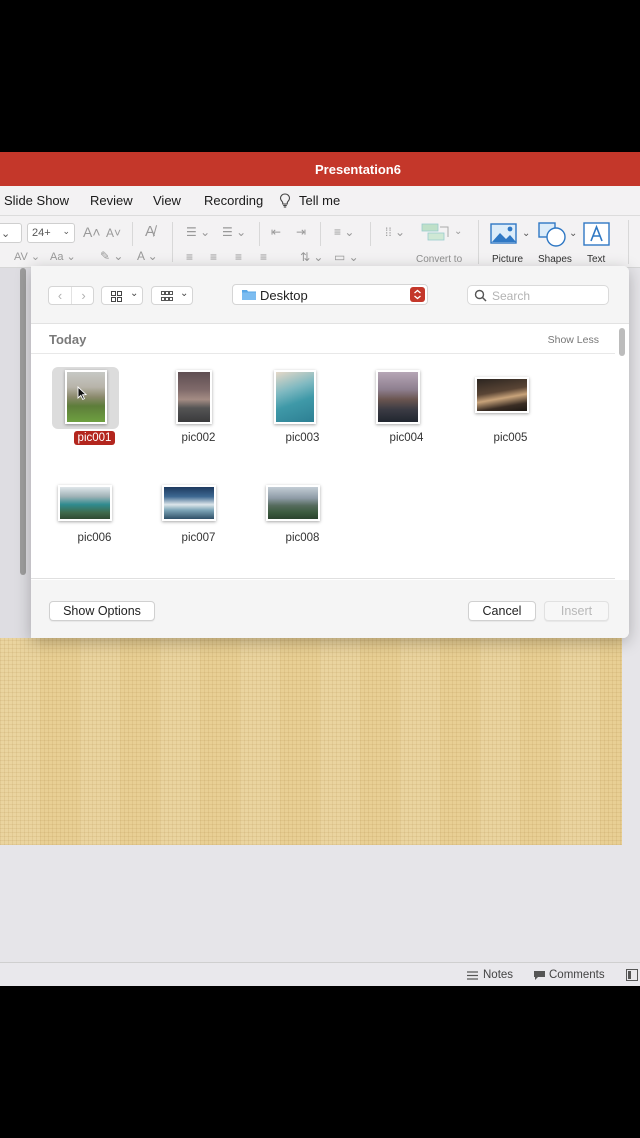  What do you see at coordinates (82, 393) in the screenshot?
I see `mouse-pointer-icon` at bounding box center [82, 393].